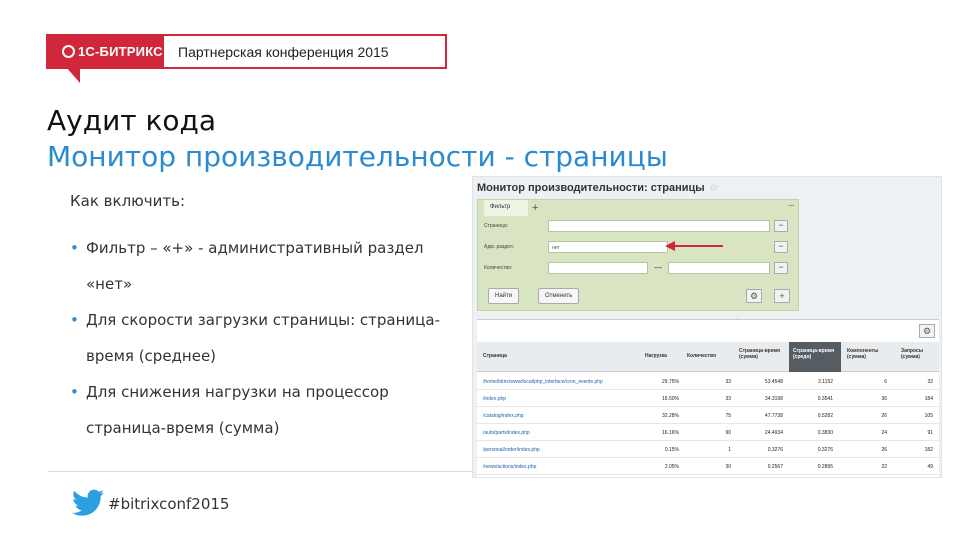  I want to click on table-cell: 24.4934, so click(773, 433).